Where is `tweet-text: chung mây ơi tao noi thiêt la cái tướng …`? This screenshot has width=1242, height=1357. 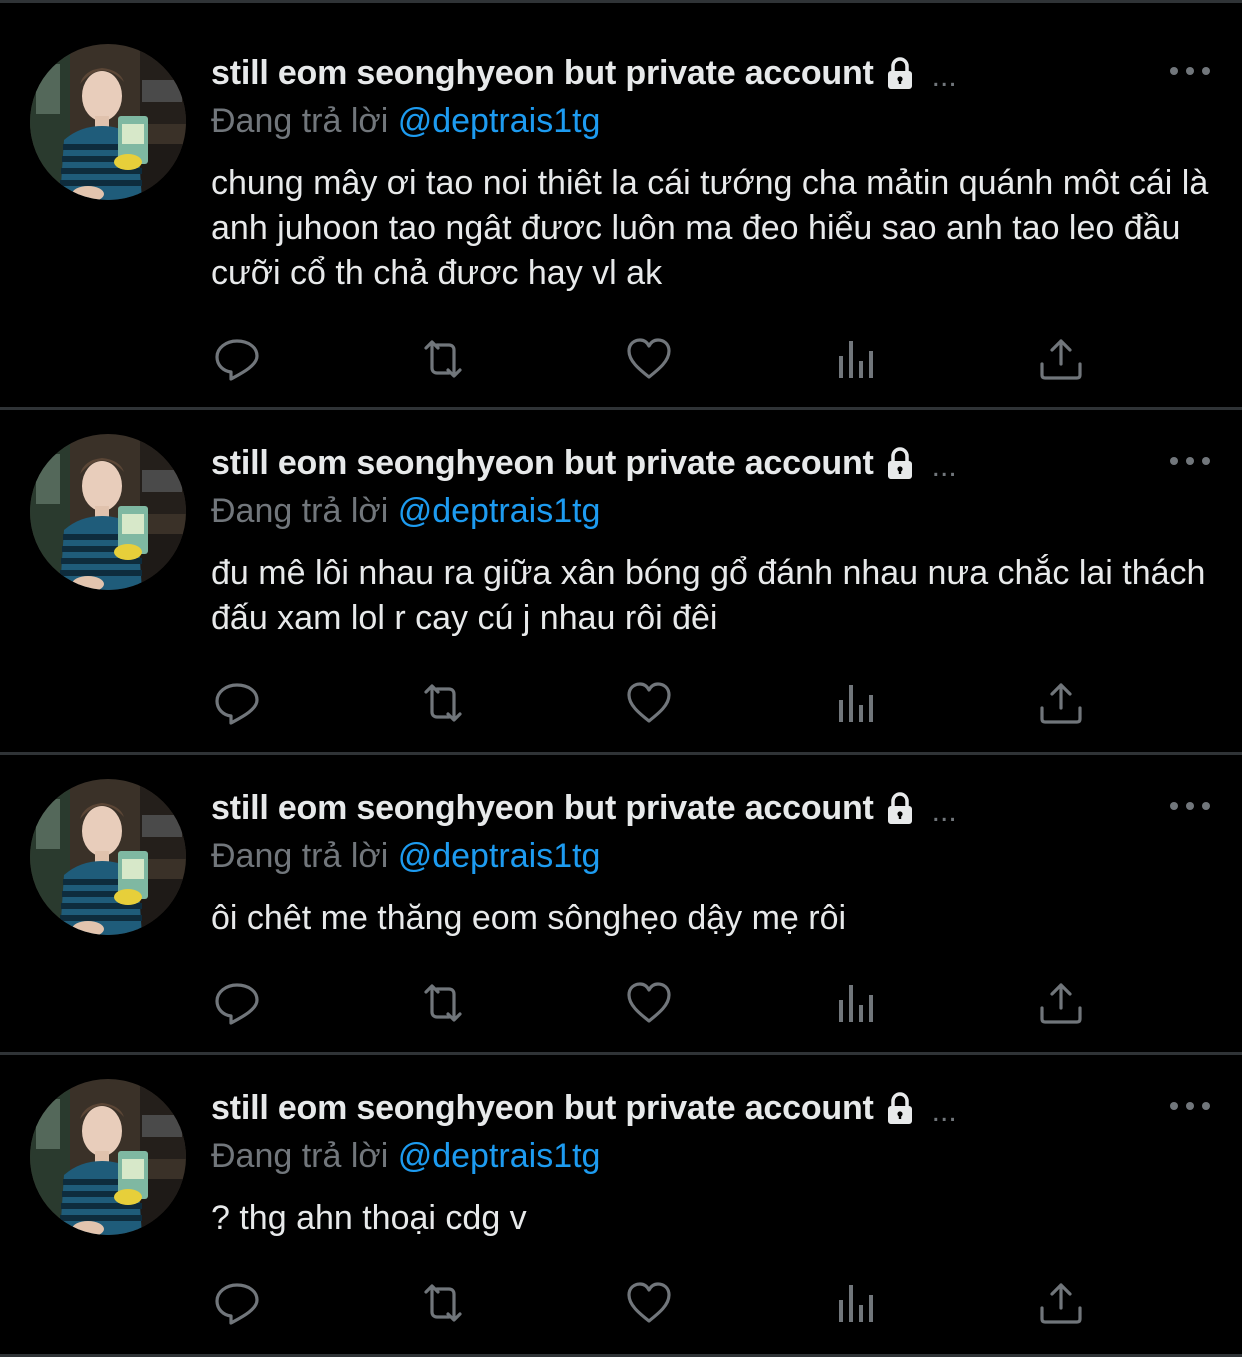 tweet-text: chung mây ơi tao noi thiêt la cái tướng … is located at coordinates (710, 228).